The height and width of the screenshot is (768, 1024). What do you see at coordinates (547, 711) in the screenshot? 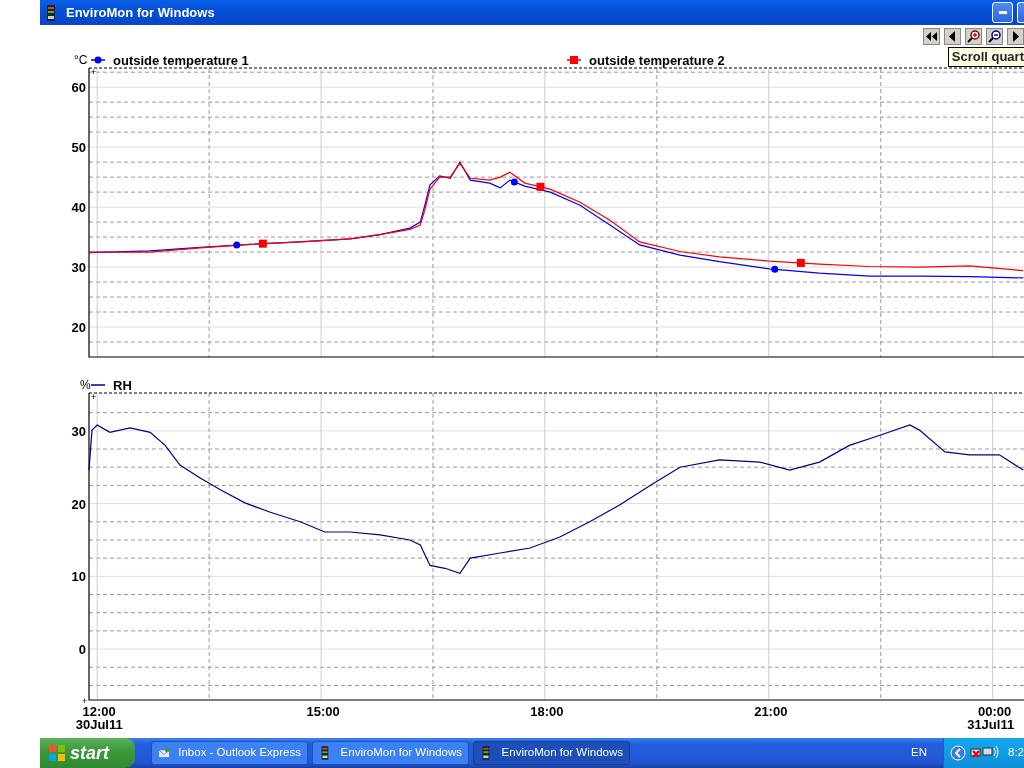
I see `axis-label: 18:00` at bounding box center [547, 711].